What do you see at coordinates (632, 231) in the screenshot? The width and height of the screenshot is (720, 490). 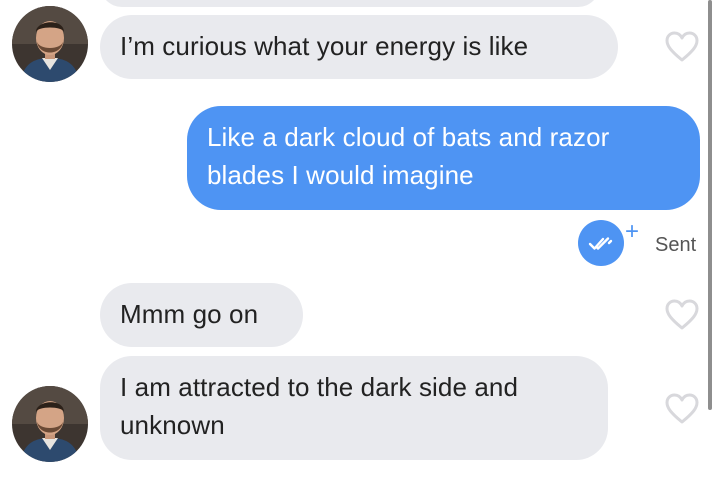 I see `plus-badge-icon: +` at bounding box center [632, 231].